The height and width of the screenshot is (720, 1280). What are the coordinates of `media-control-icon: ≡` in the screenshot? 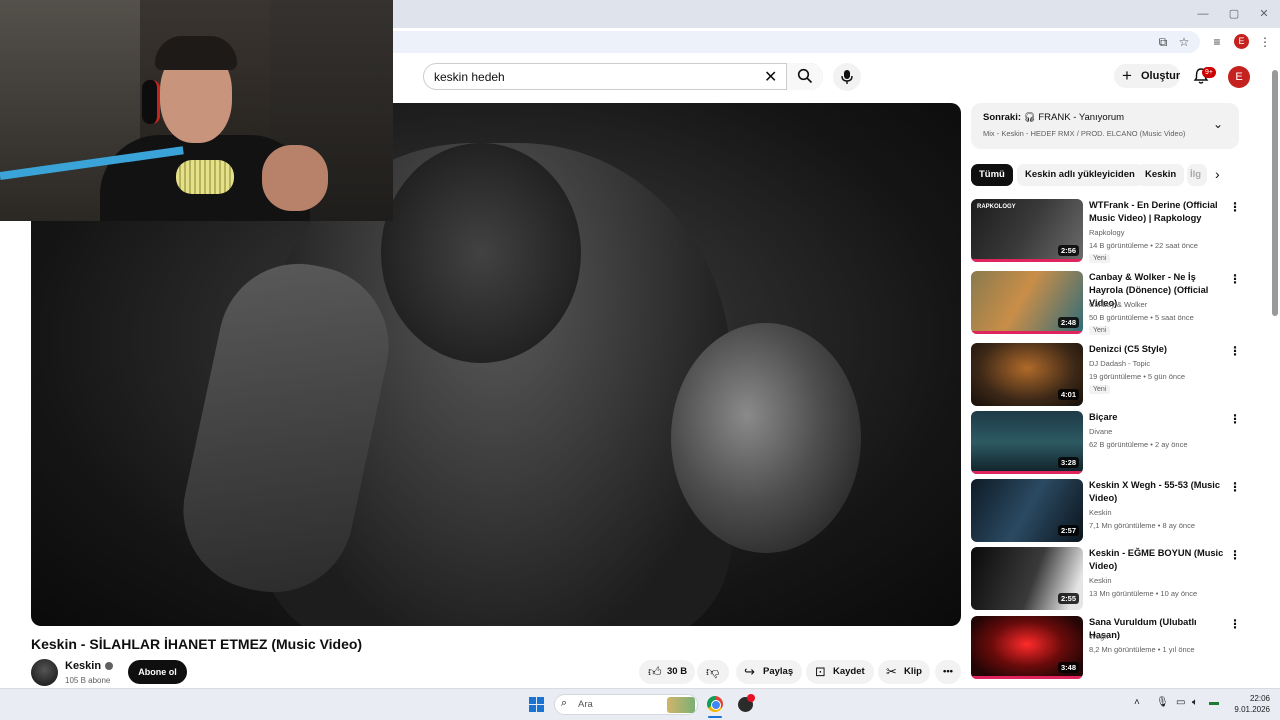 It's located at (1217, 42).